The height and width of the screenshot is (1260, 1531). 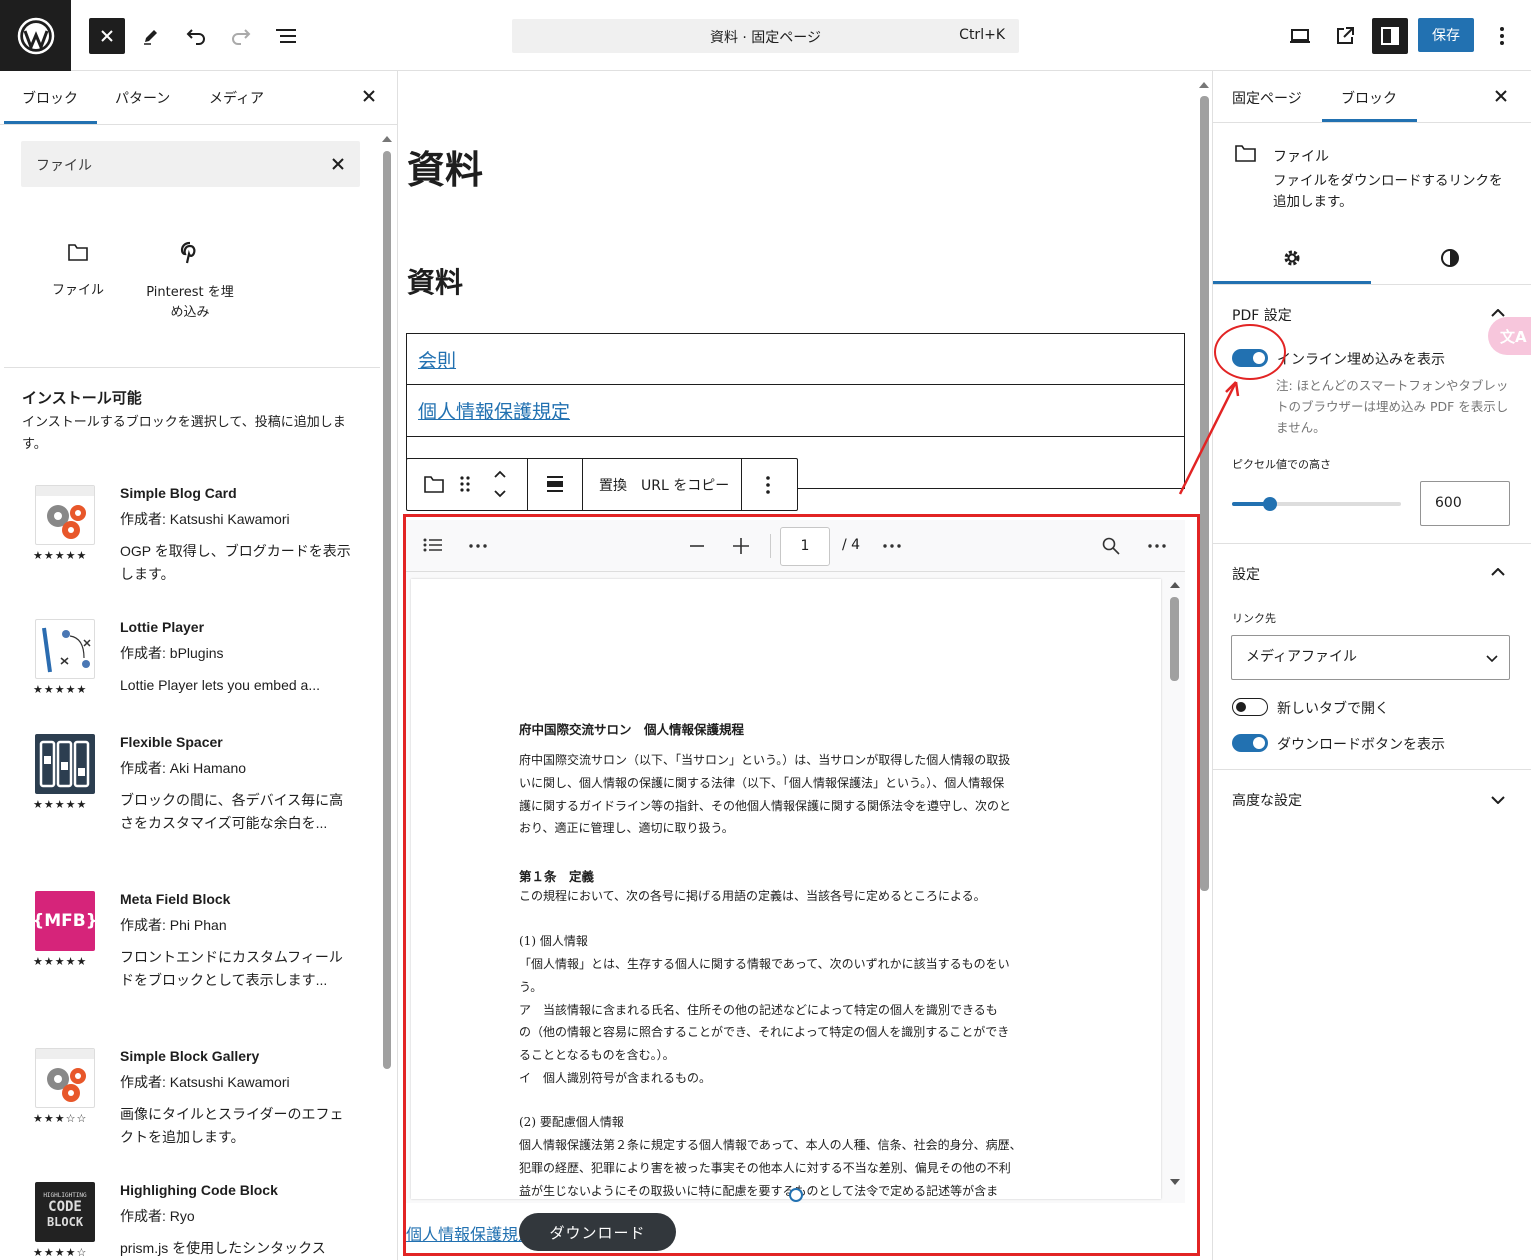 I want to click on document-overview-icon, so click(x=286, y=36).